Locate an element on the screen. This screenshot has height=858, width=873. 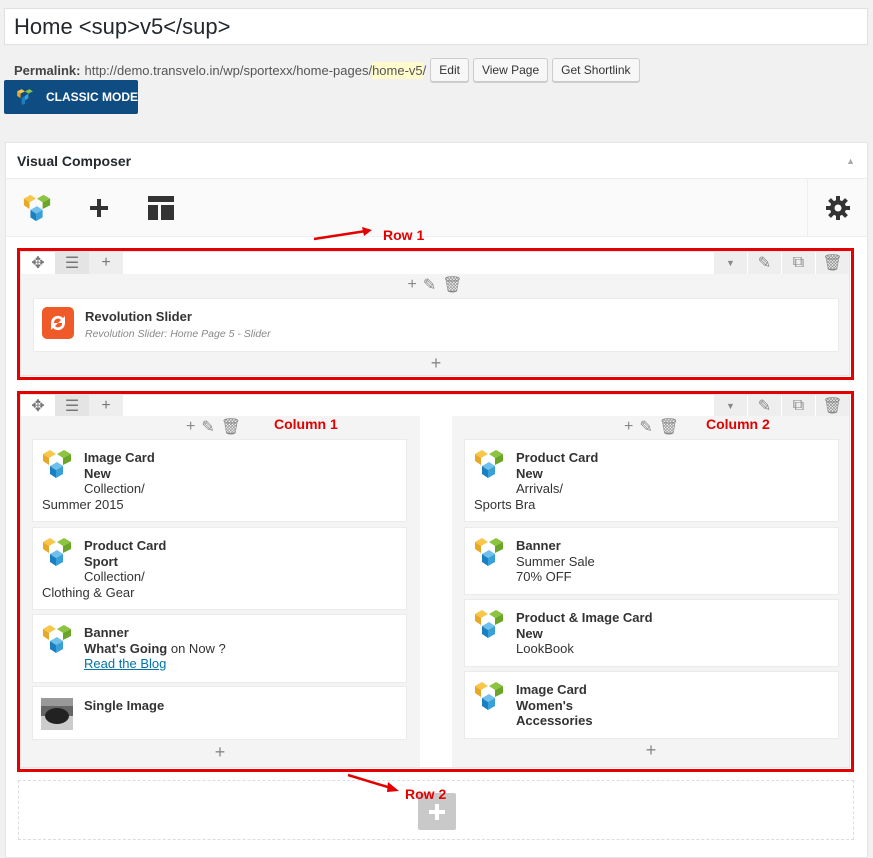
permalink-slug: home-v5 is located at coordinates (397, 70).